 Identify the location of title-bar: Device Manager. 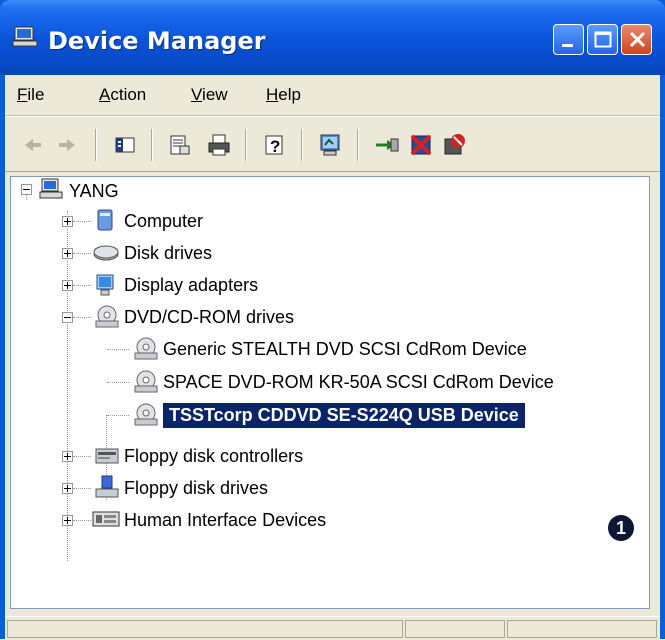
(332, 37).